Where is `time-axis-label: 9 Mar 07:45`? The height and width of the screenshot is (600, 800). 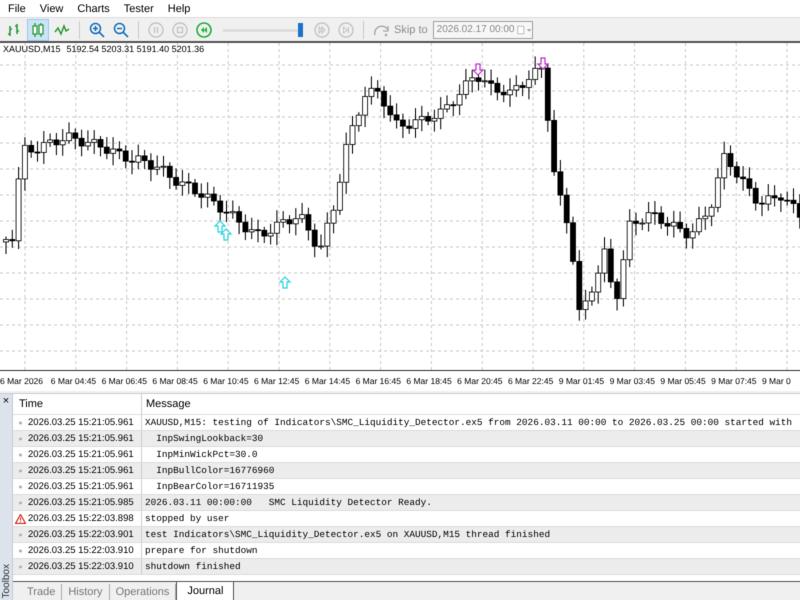 time-axis-label: 9 Mar 07:45 is located at coordinates (734, 381).